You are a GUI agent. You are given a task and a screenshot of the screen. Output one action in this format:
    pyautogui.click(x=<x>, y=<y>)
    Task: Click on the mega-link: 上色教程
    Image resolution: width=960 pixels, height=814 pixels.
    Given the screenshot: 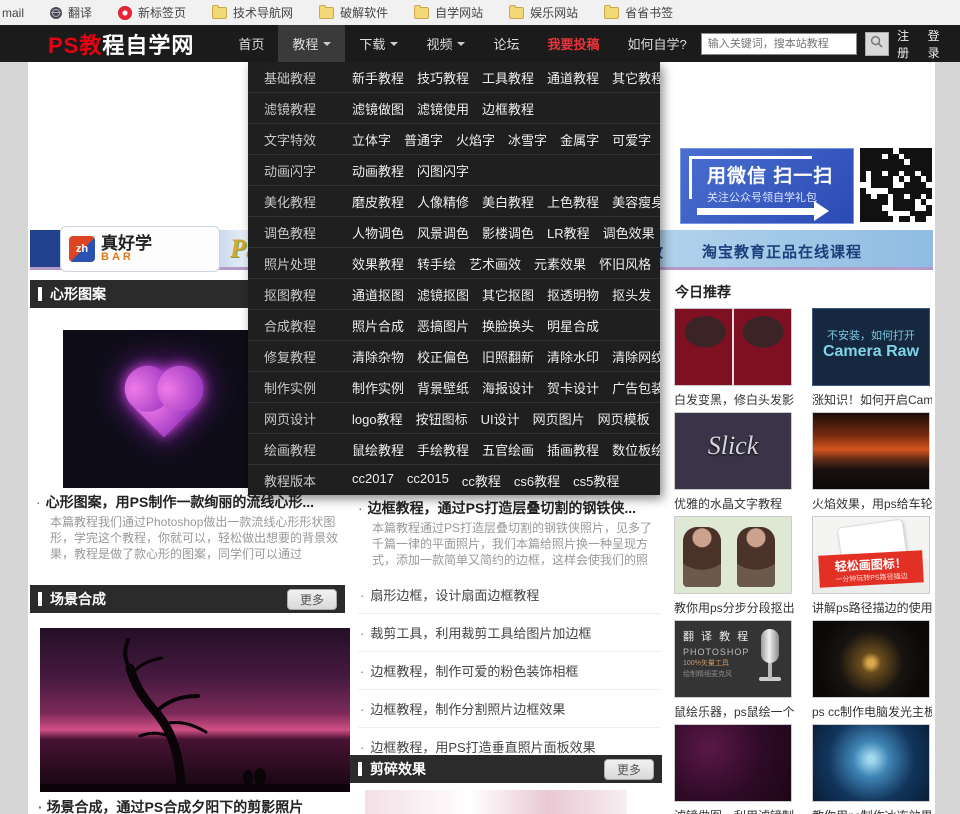 What is the action you would take?
    pyautogui.click(x=573, y=201)
    